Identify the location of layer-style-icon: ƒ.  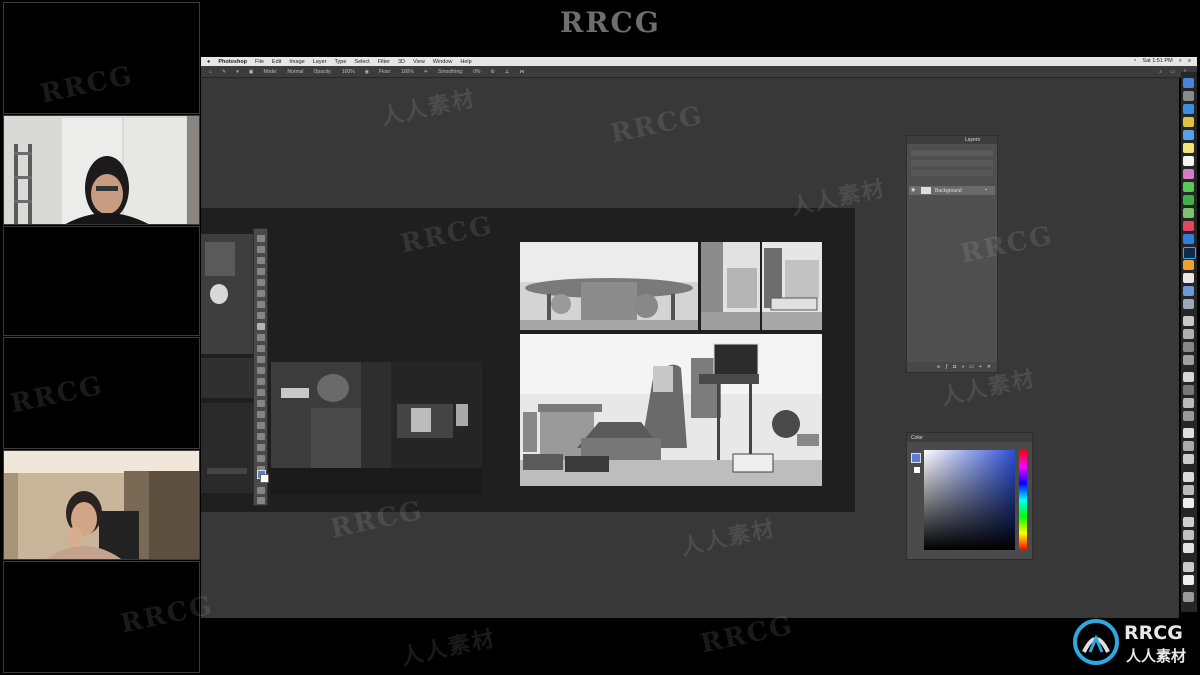
(946, 367).